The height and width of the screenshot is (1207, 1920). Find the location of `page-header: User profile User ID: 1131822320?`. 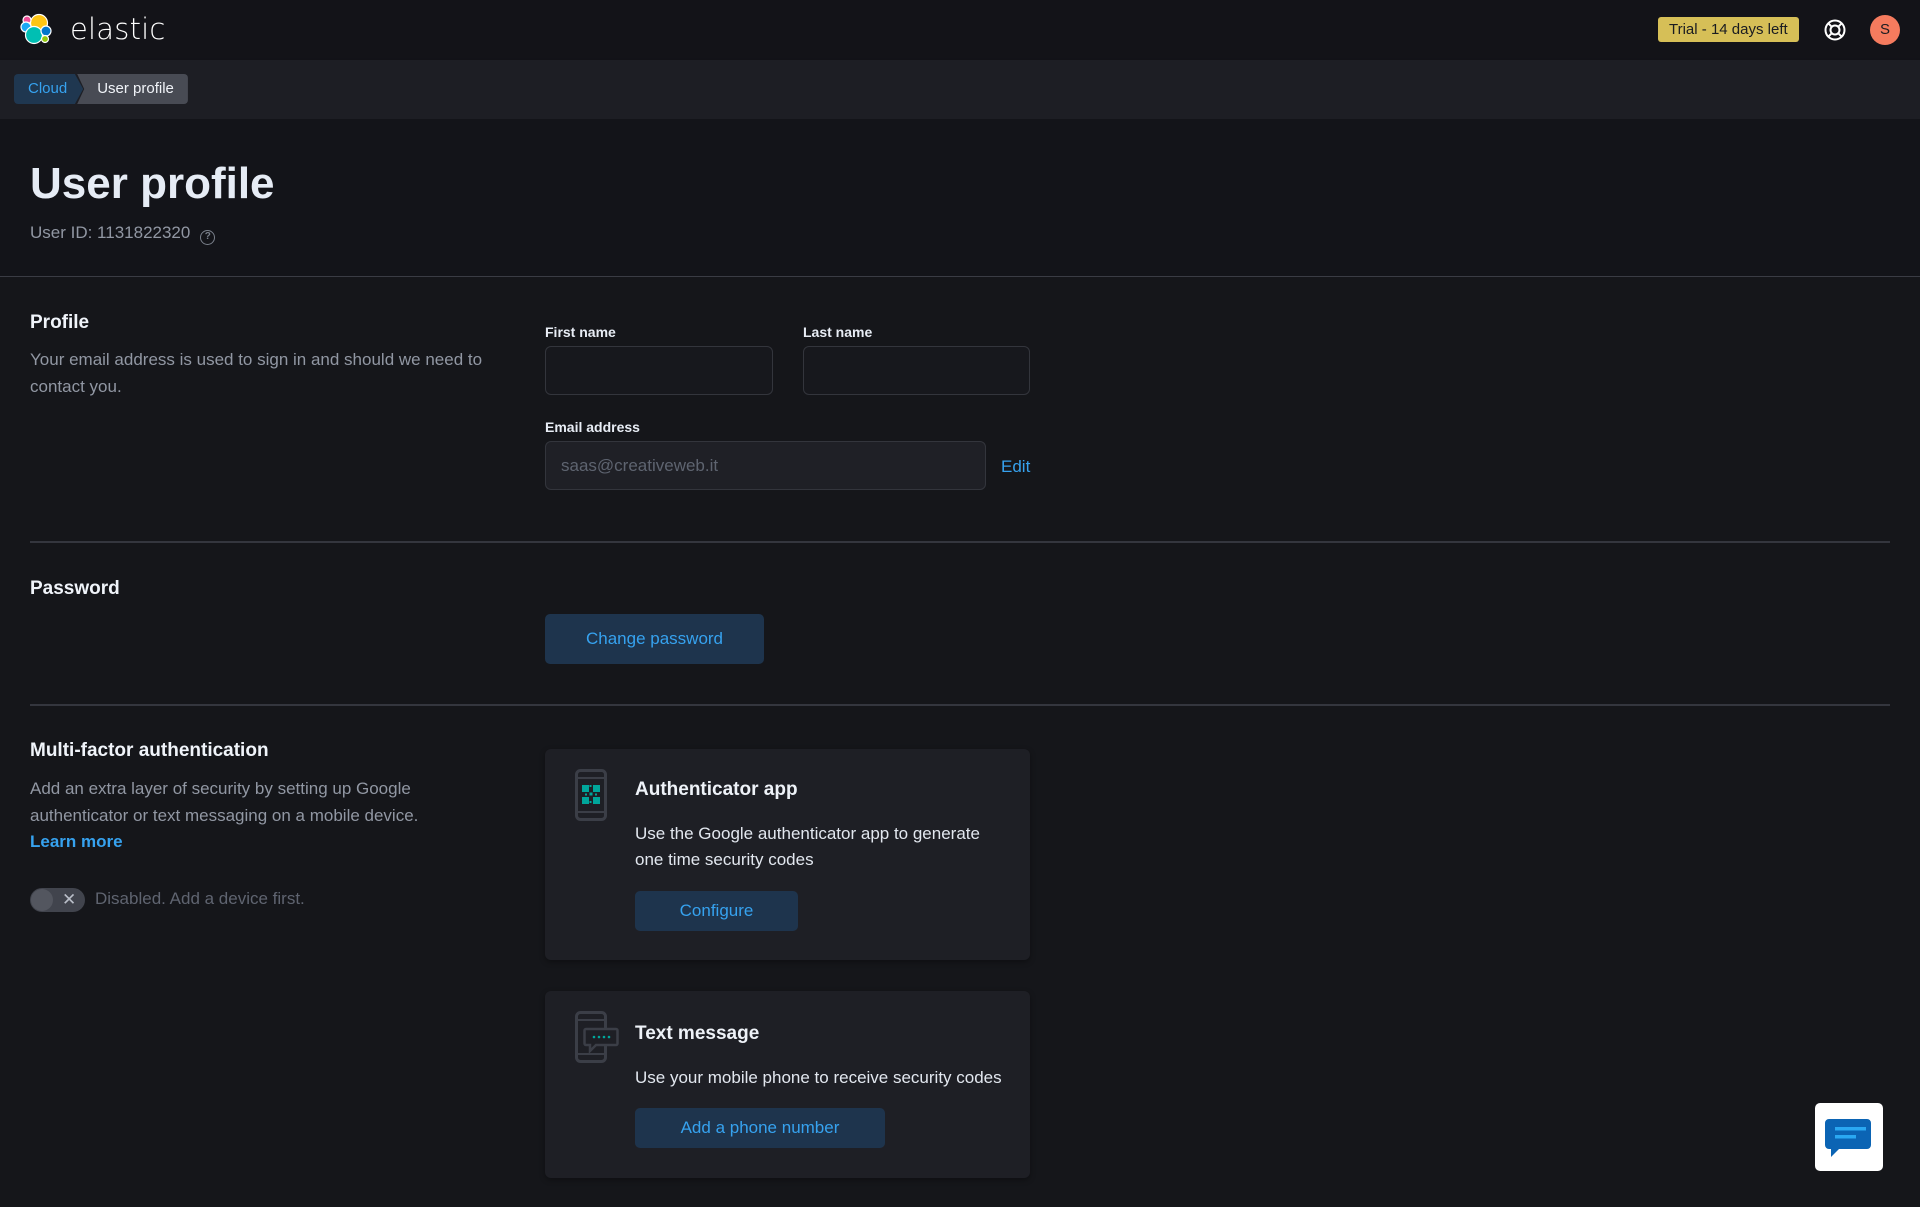

page-header: User profile User ID: 1131822320? is located at coordinates (960, 197).